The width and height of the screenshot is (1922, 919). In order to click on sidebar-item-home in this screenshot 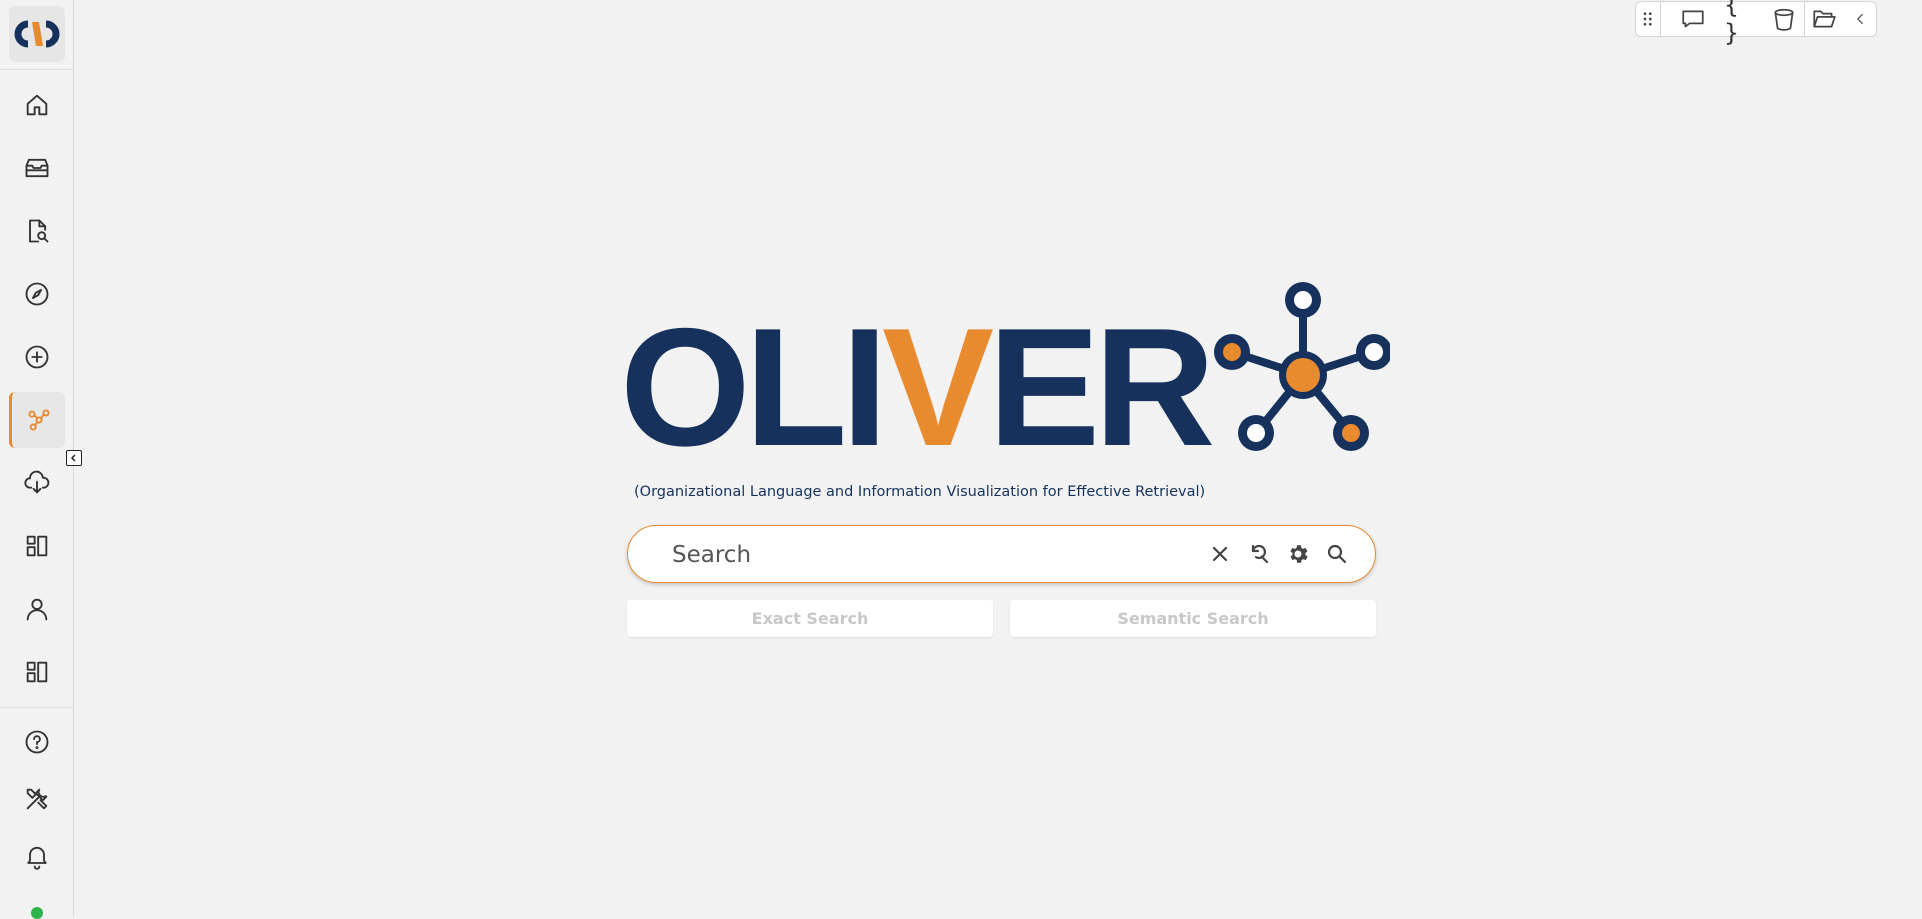, I will do `click(37, 105)`.